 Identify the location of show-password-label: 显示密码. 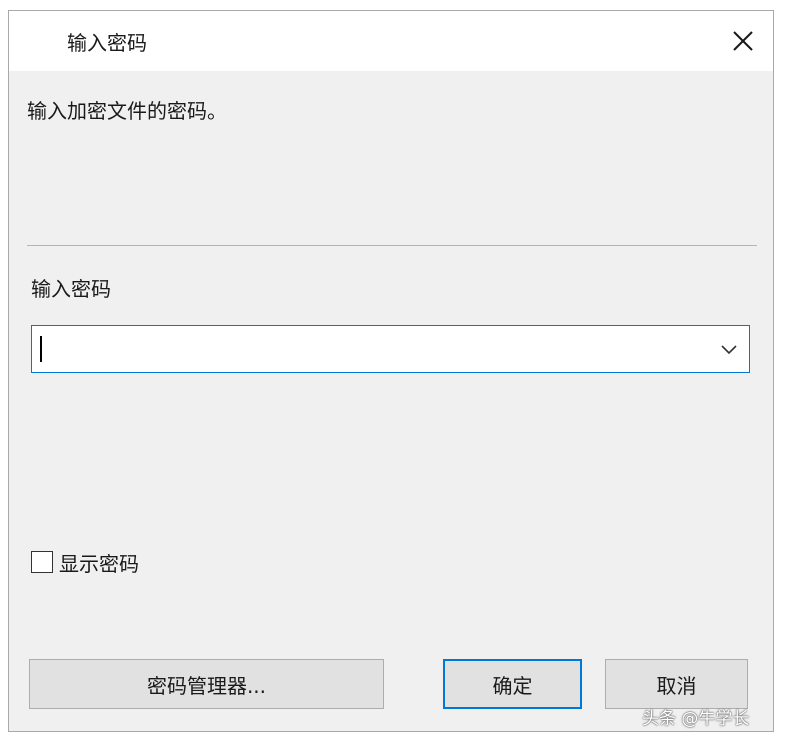
(99, 563).